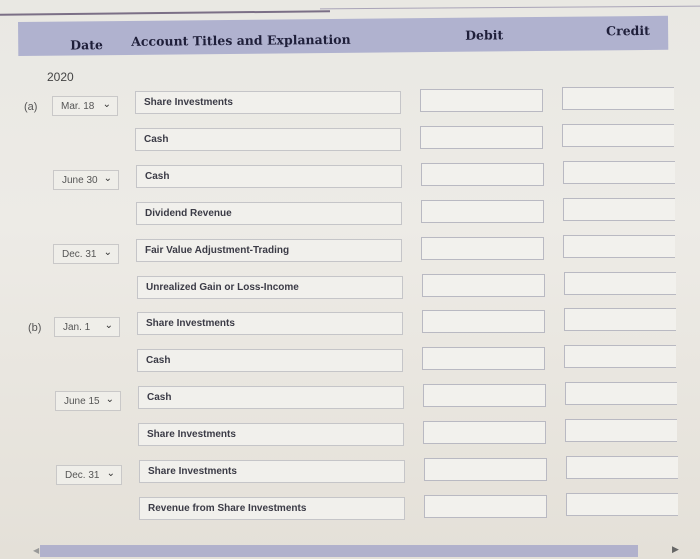 The image size is (700, 559). I want to click on date-select: June 30 ⌄, so click(86, 180).